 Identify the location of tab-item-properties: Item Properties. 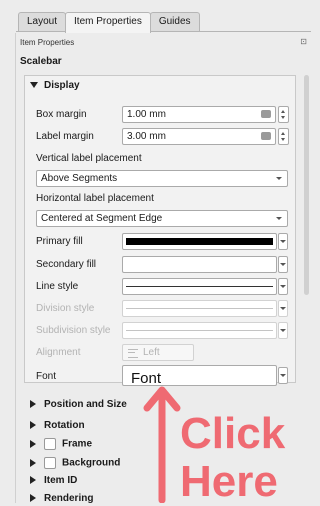
(108, 22).